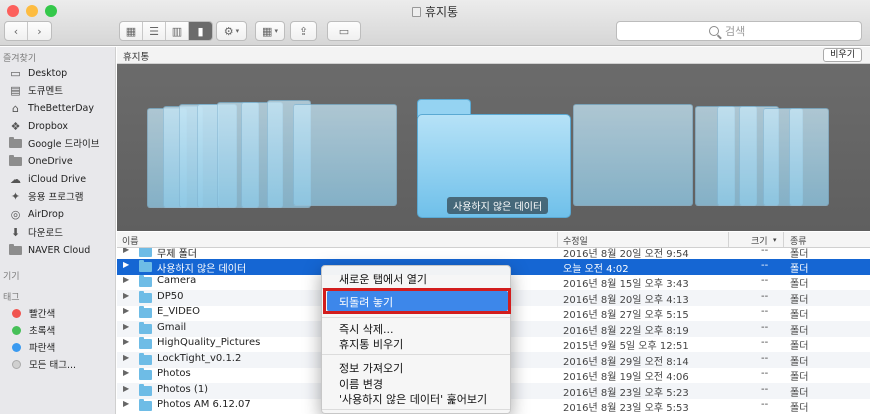 Image resolution: width=870 pixels, height=414 pixels. What do you see at coordinates (361, 384) in the screenshot?
I see `menu-item-rename: 이름 변경` at bounding box center [361, 384].